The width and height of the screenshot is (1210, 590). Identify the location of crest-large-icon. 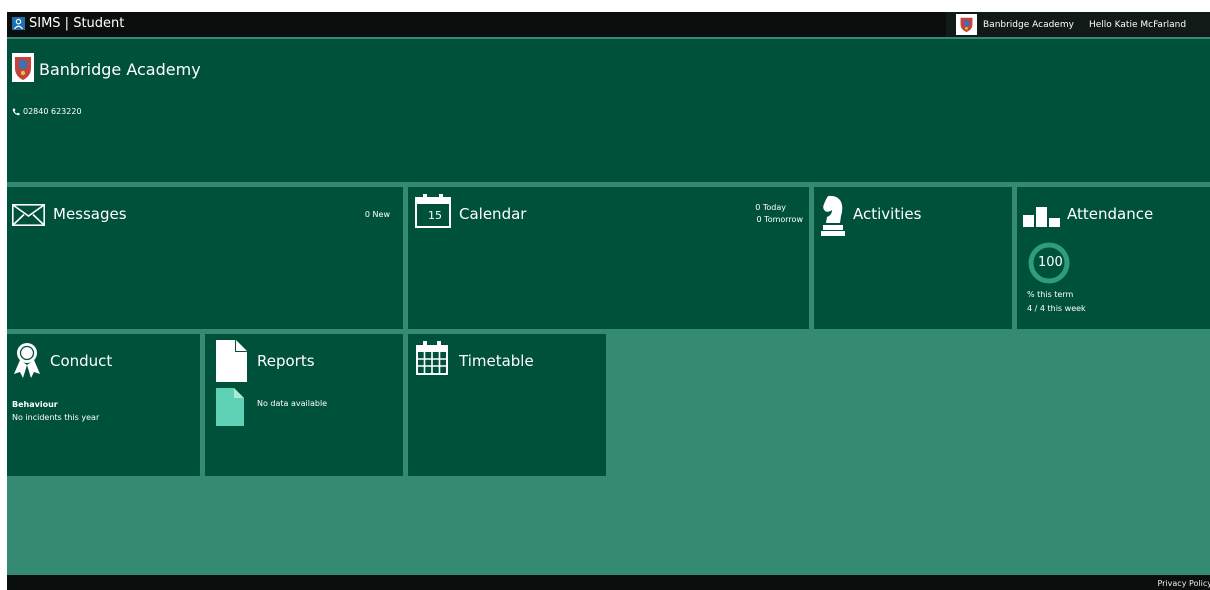
(23, 68).